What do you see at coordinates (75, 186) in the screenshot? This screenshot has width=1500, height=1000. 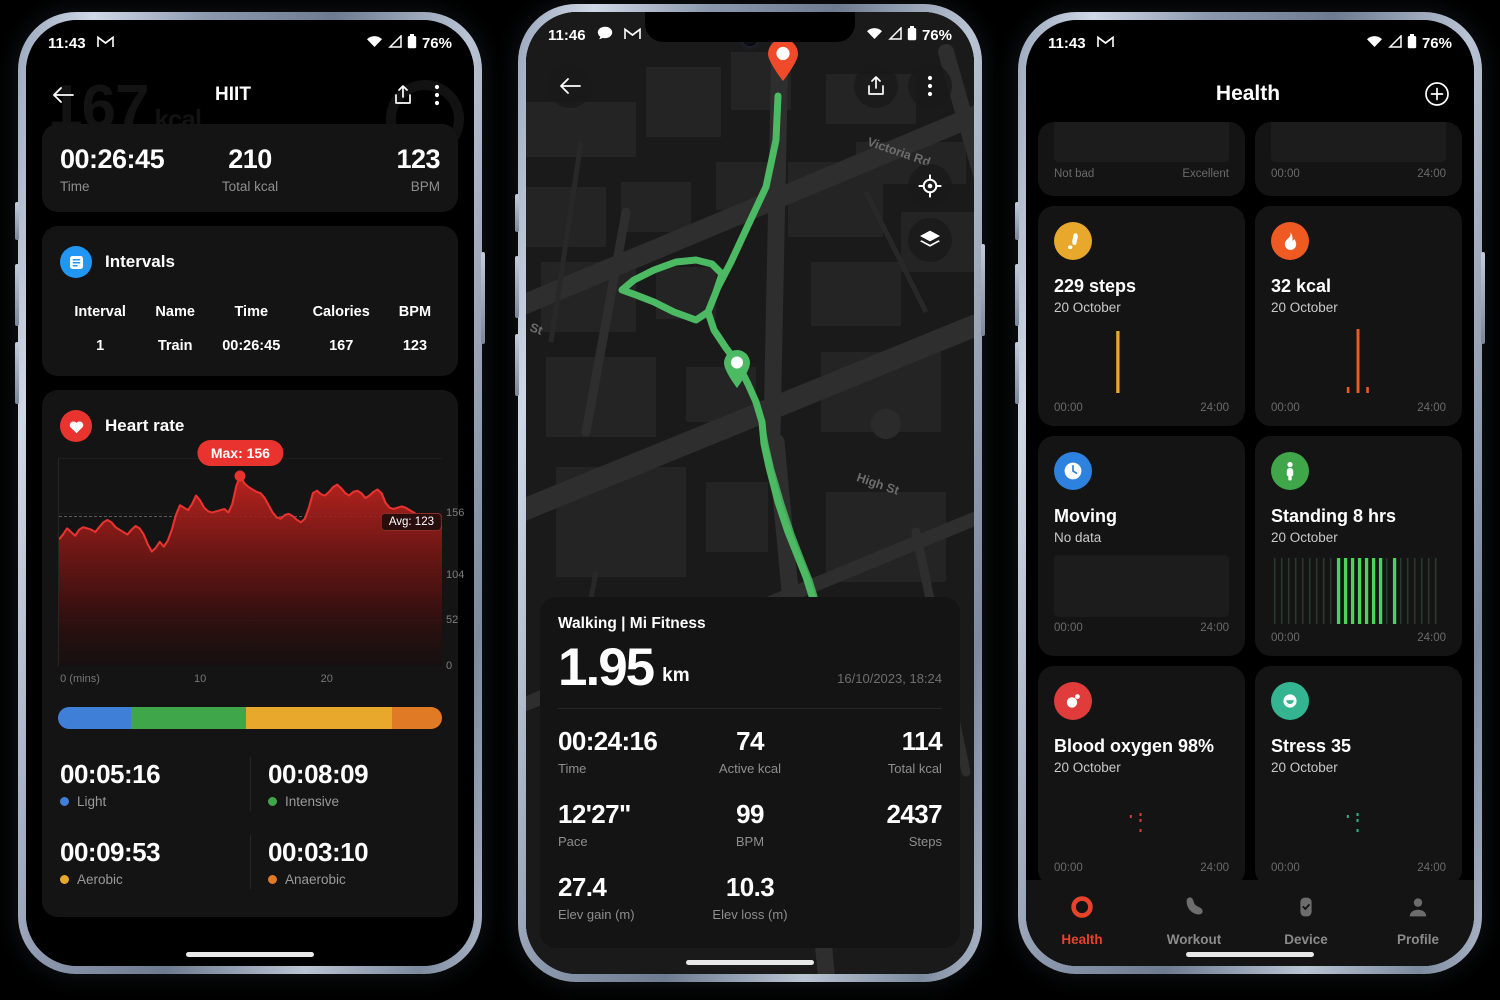 I see `summary-label: Time` at bounding box center [75, 186].